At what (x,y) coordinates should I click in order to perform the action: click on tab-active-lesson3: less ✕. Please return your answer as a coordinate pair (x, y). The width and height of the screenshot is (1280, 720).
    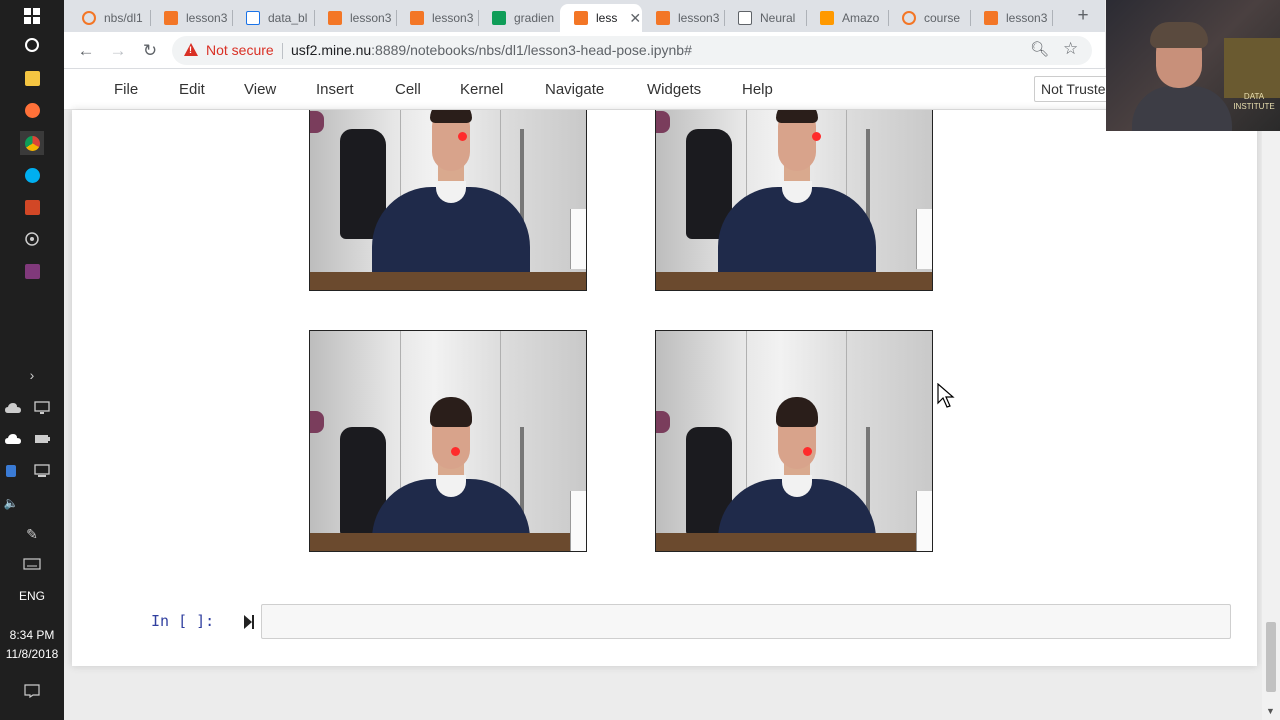
    Looking at the image, I should click on (601, 18).